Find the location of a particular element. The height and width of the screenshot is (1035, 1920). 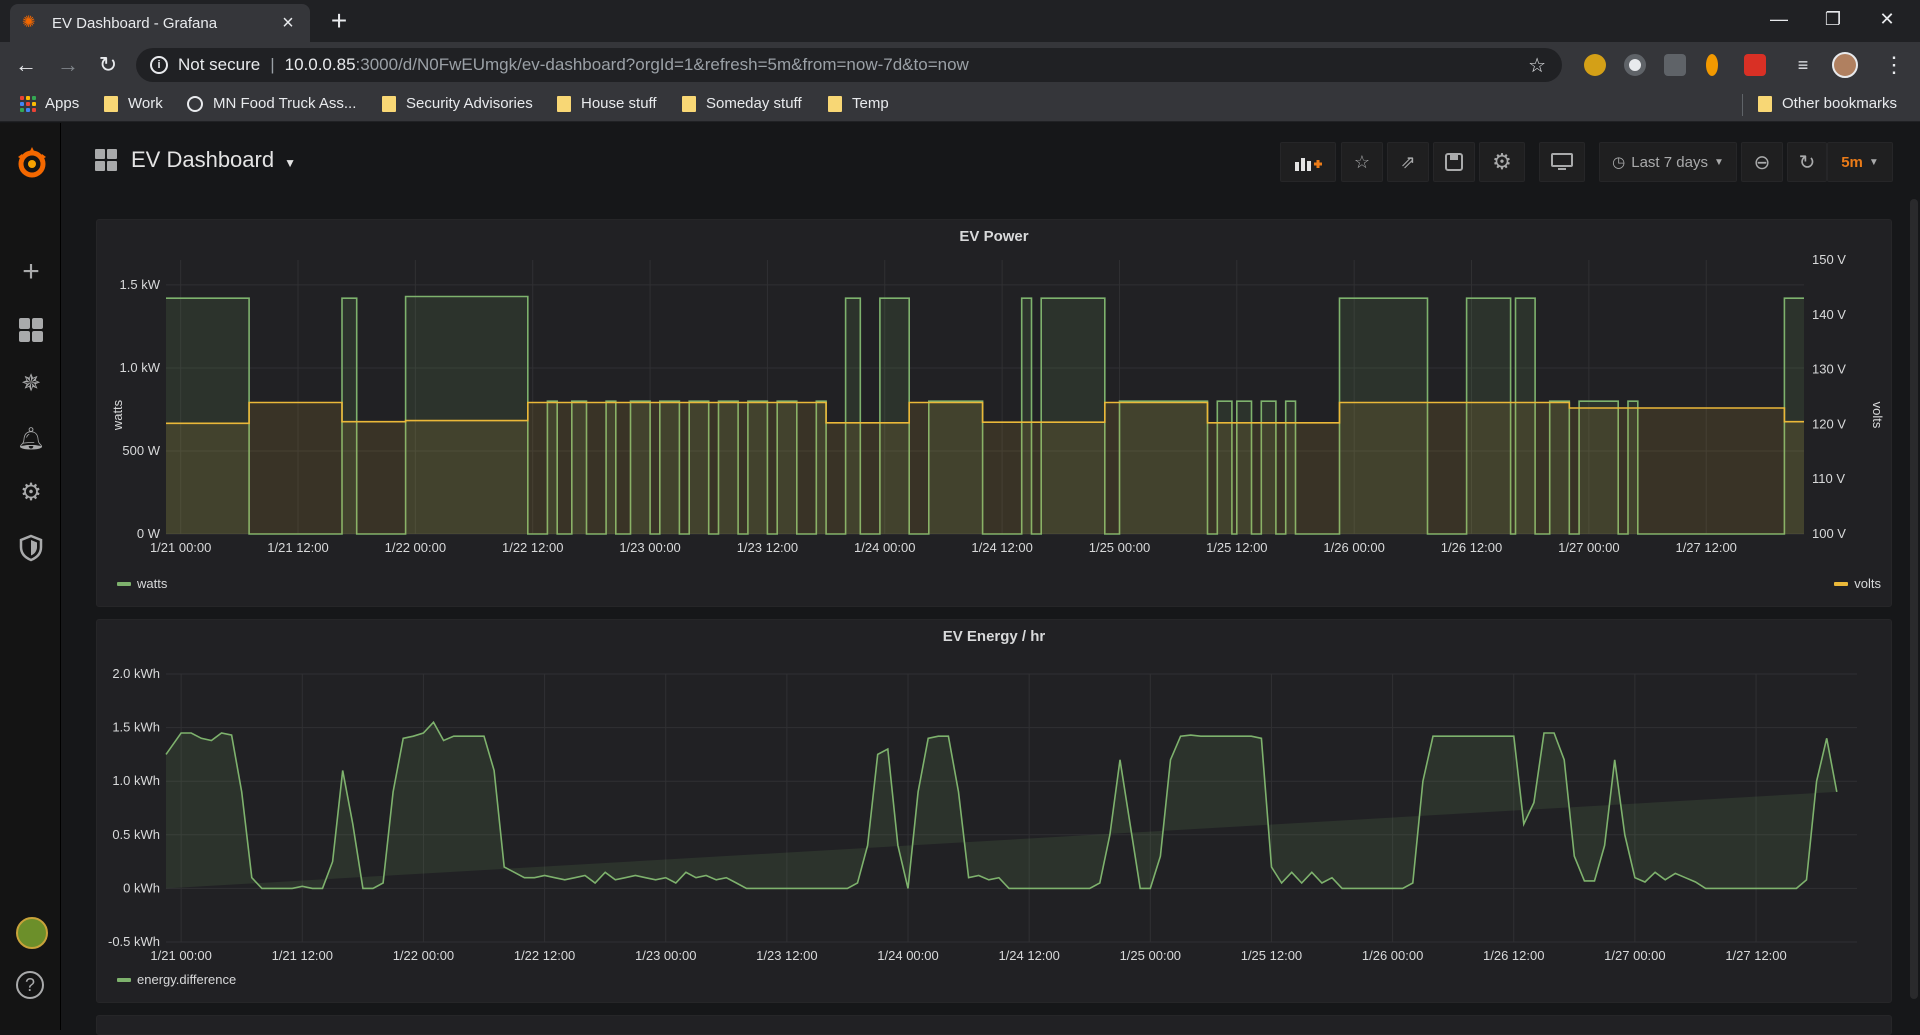

cycle-view-mode-button is located at coordinates (1562, 162).